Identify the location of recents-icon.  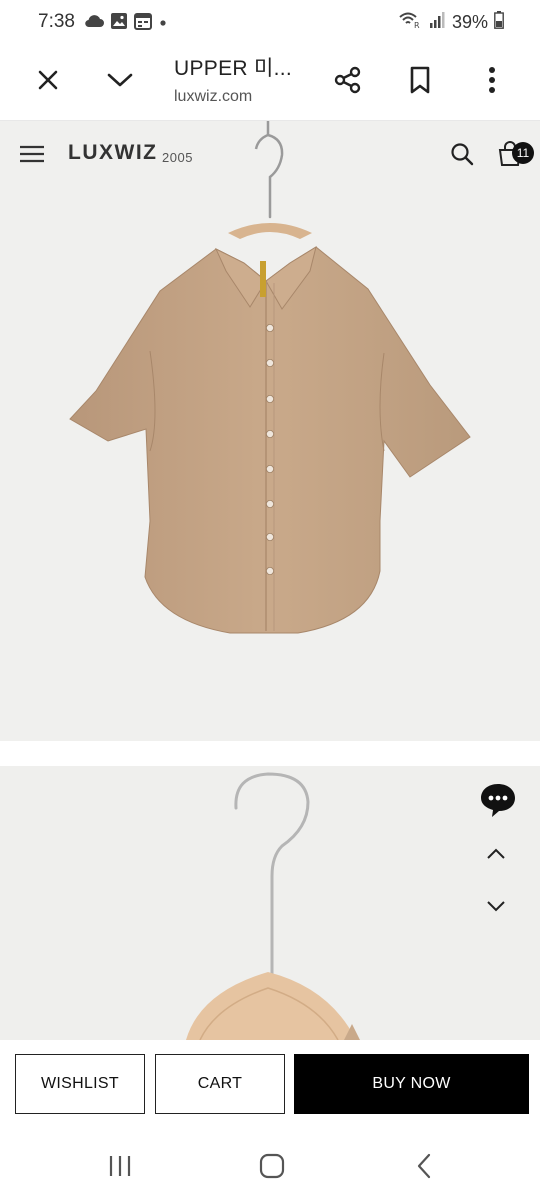
(120, 1166).